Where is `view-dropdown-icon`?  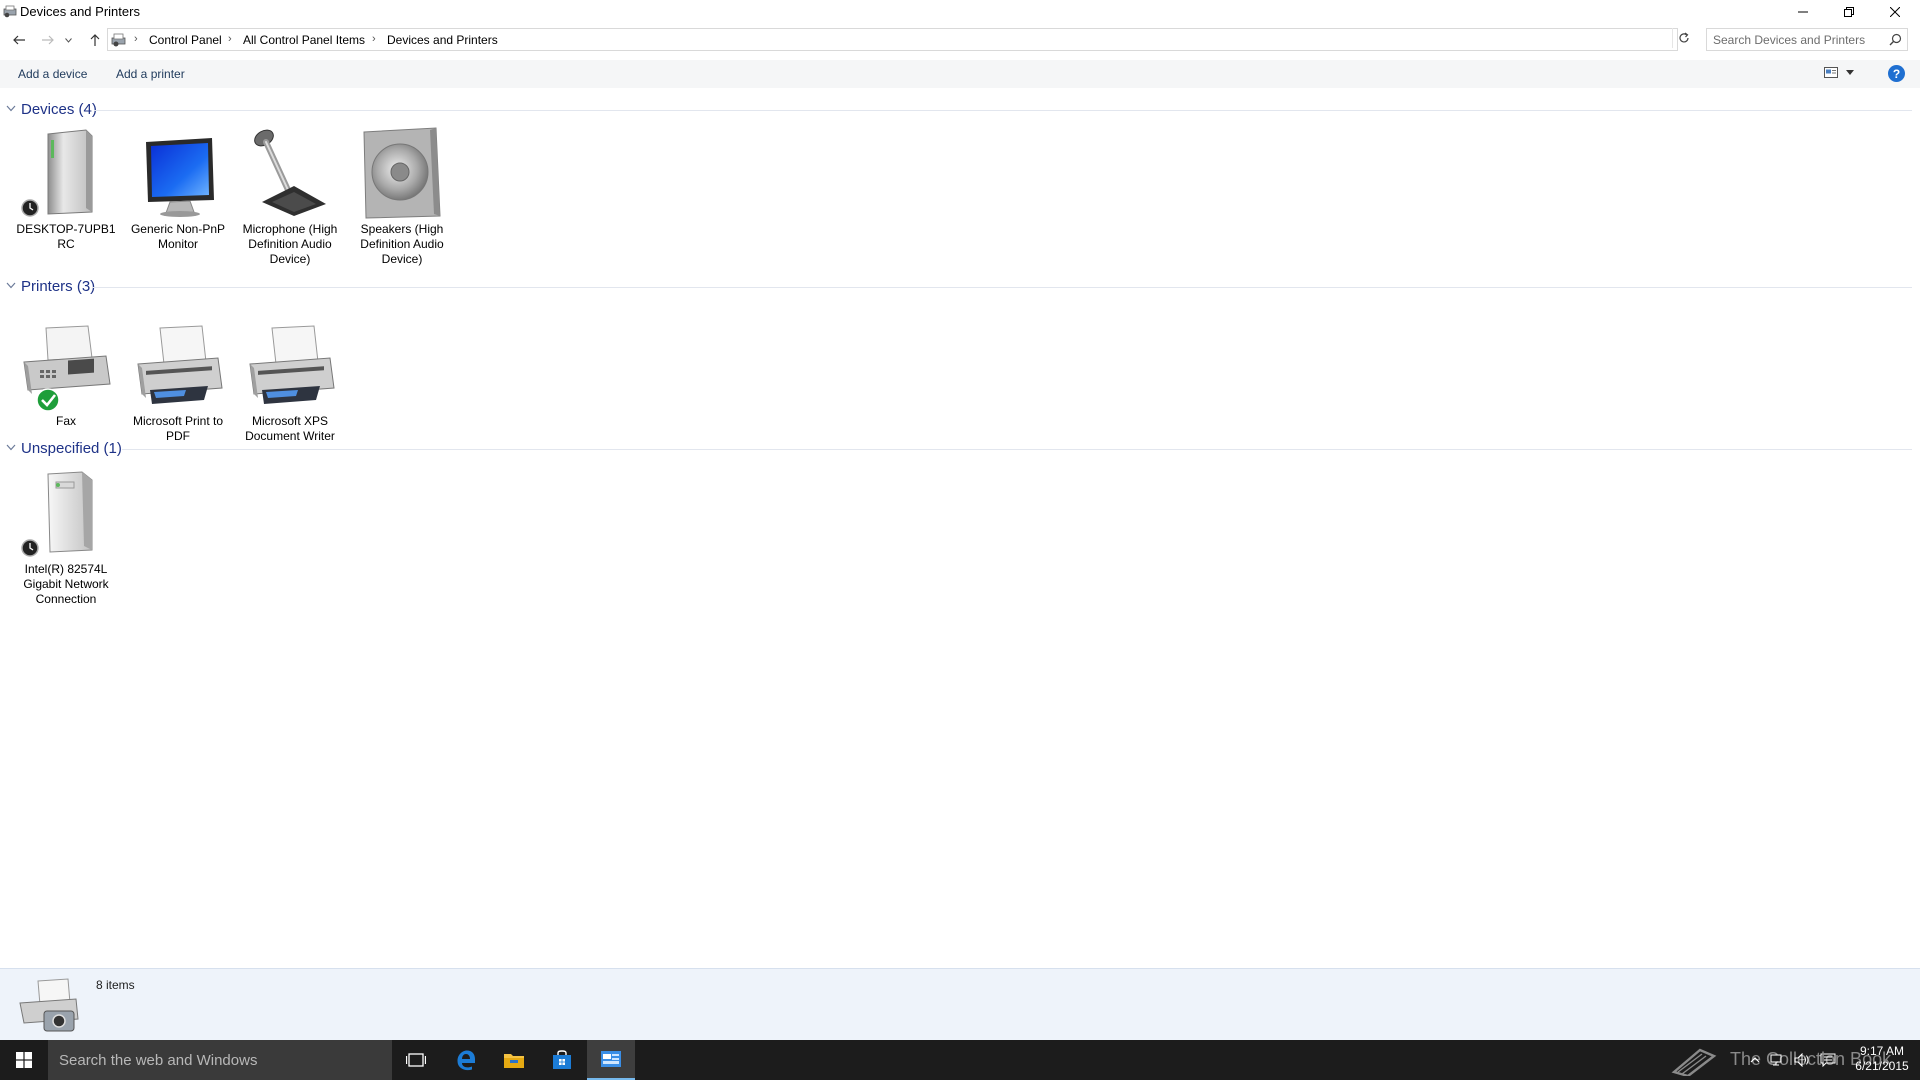 view-dropdown-icon is located at coordinates (1850, 72).